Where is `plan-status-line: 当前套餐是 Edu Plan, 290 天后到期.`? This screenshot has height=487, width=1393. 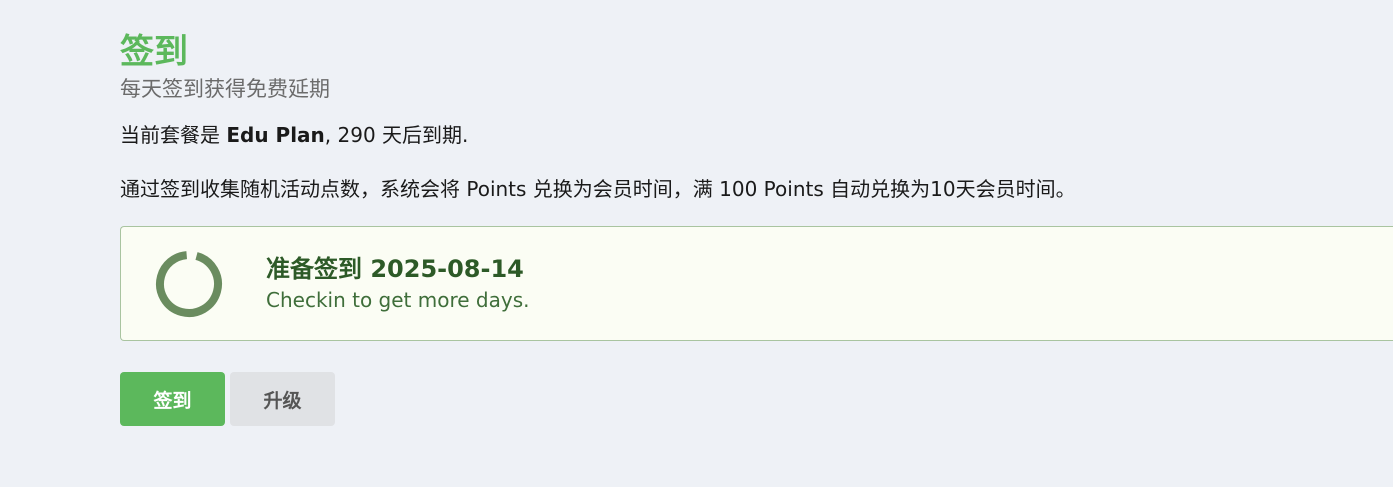
plan-status-line: 当前套餐是 Edu Plan, 290 天后到期. is located at coordinates (756, 135).